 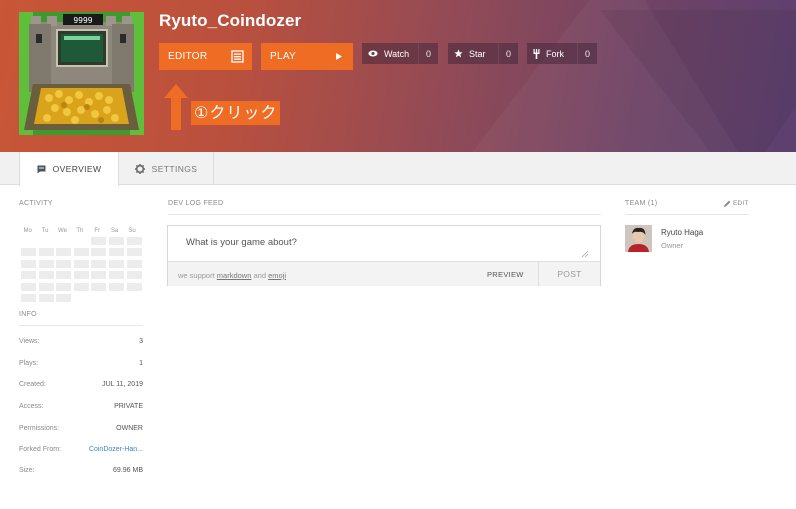 I want to click on info-row-access: Access: PRIVATE, so click(x=81, y=406).